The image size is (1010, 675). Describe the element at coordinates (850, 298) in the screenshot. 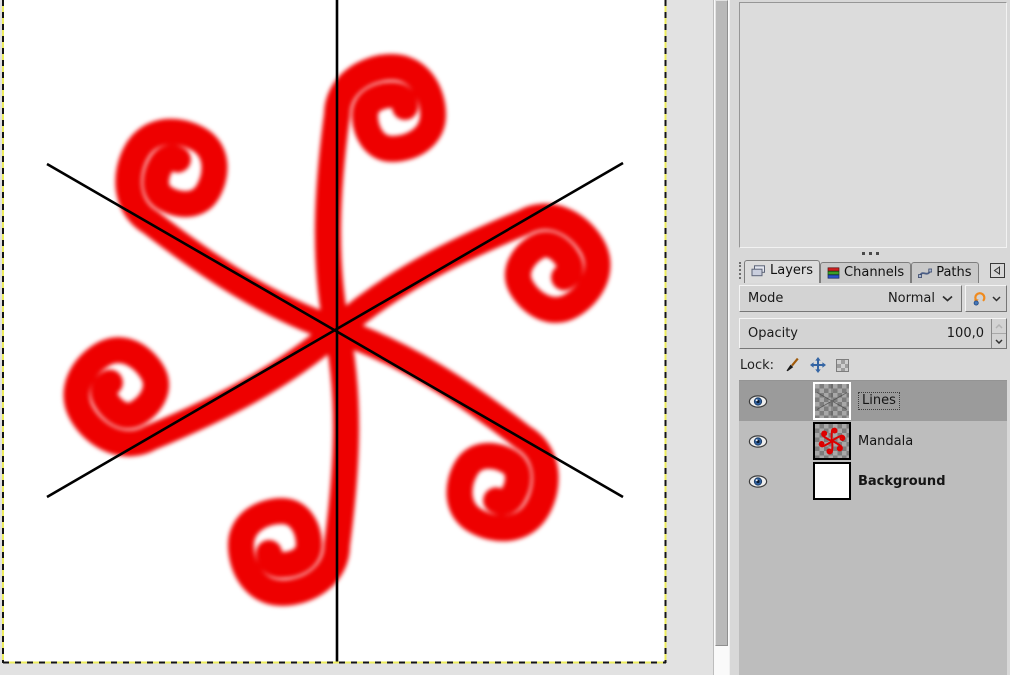

I see `layer-mode-dropdown: Mode Normal` at that location.